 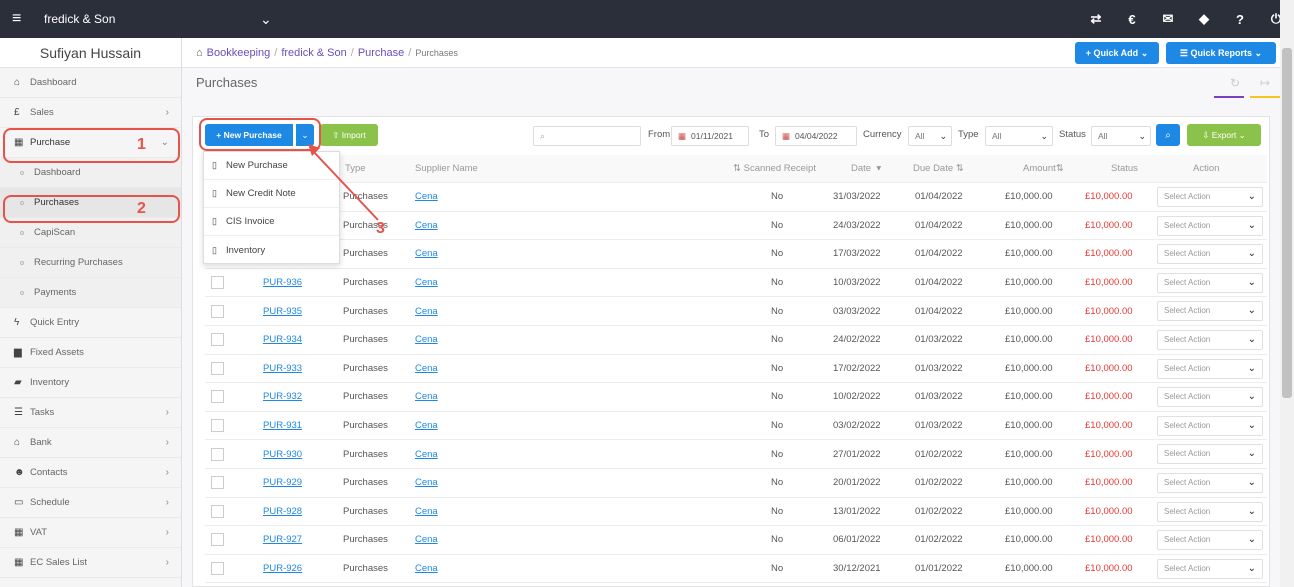 I want to click on breadcrumb-company: fredick & Son, so click(x=313, y=53).